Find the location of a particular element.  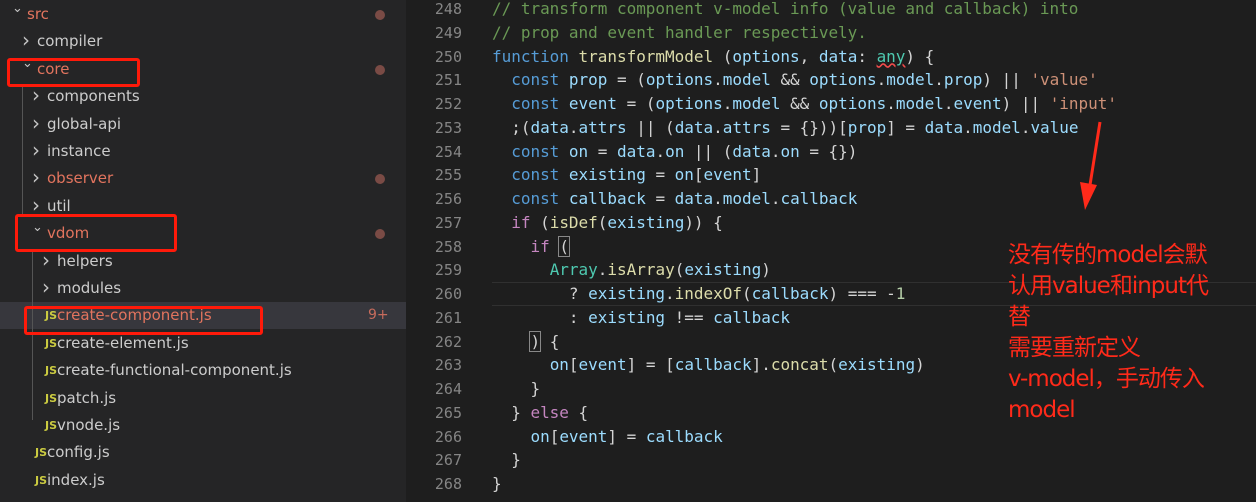

annotation-line: model is located at coordinates (1042, 410).